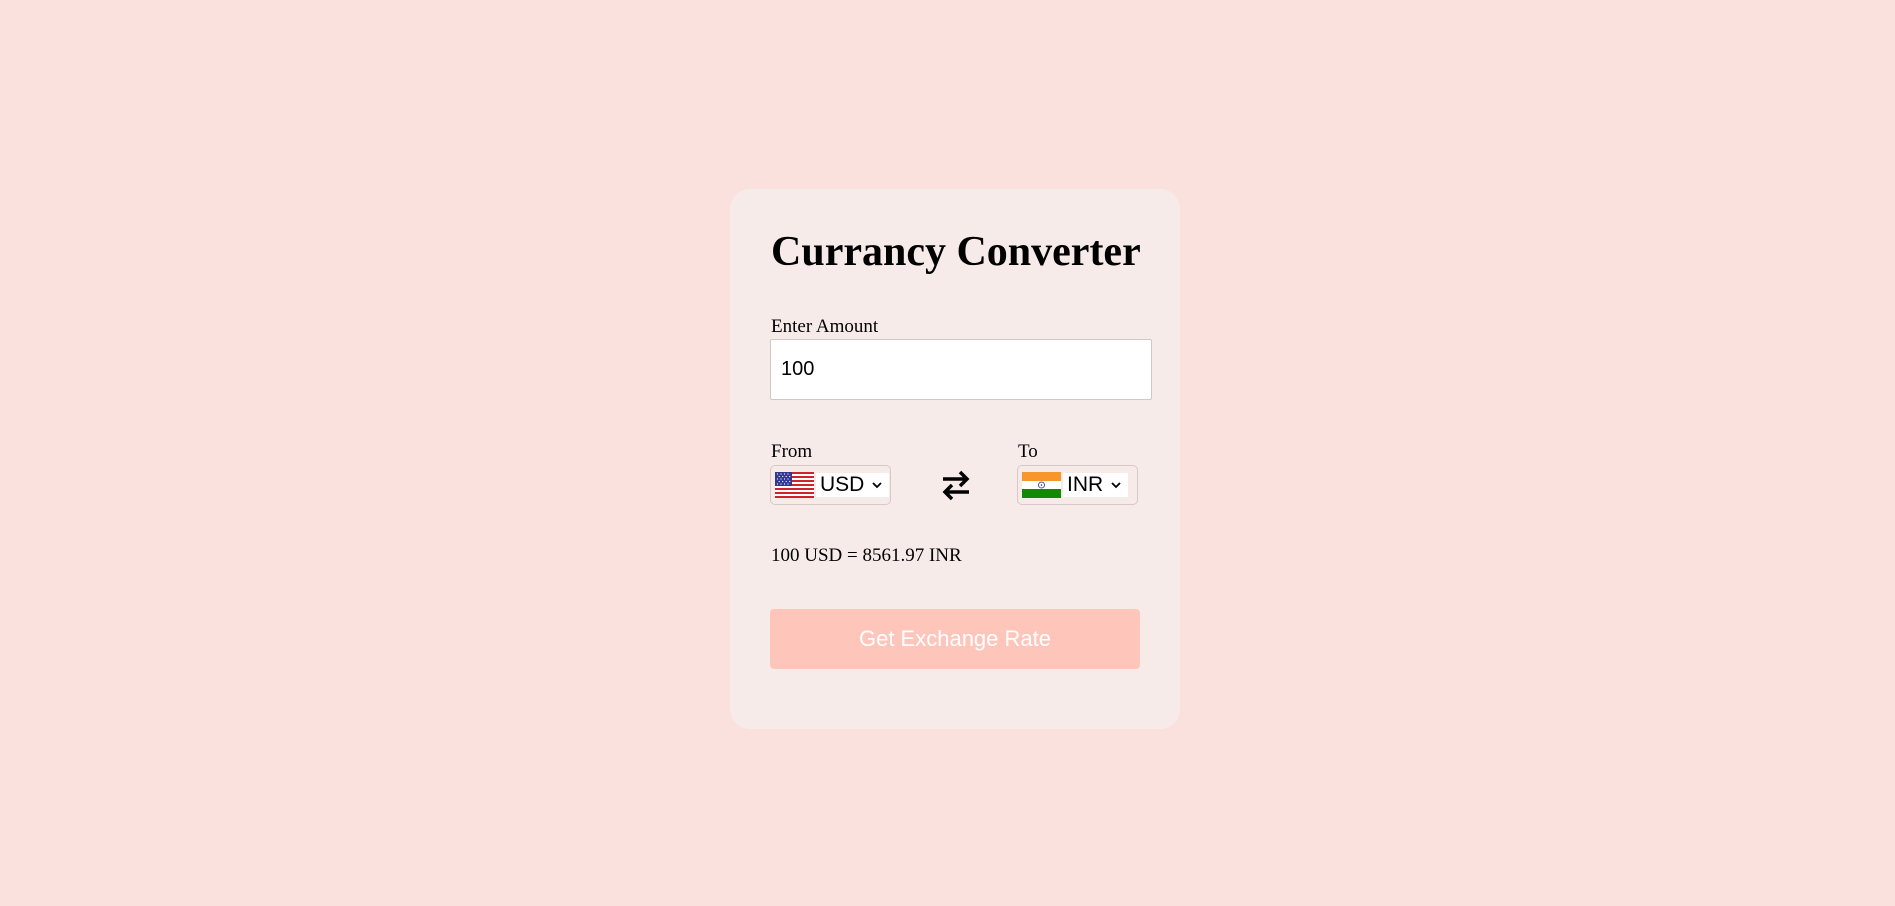 Image resolution: width=1895 pixels, height=906 pixels. Describe the element at coordinates (956, 252) in the screenshot. I see `page-title: Currancy Converter` at that location.